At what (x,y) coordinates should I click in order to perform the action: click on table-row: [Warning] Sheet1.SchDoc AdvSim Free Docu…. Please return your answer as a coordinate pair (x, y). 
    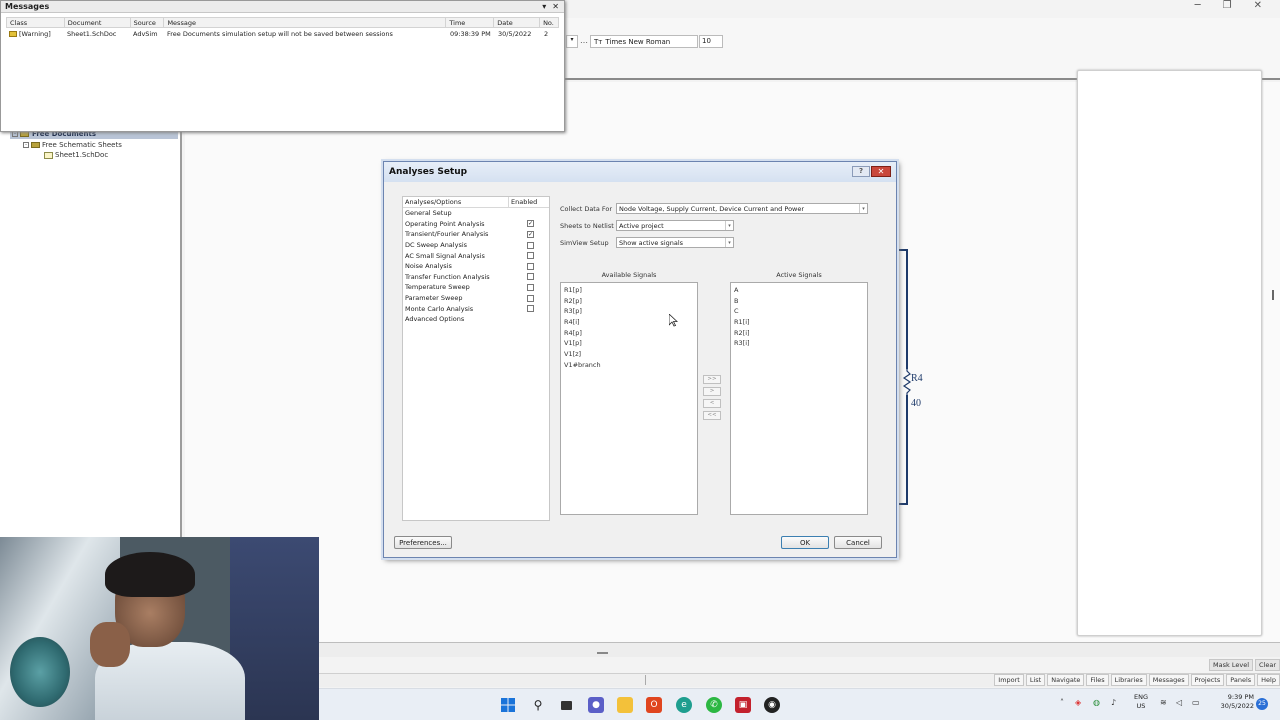
    Looking at the image, I should click on (282, 33).